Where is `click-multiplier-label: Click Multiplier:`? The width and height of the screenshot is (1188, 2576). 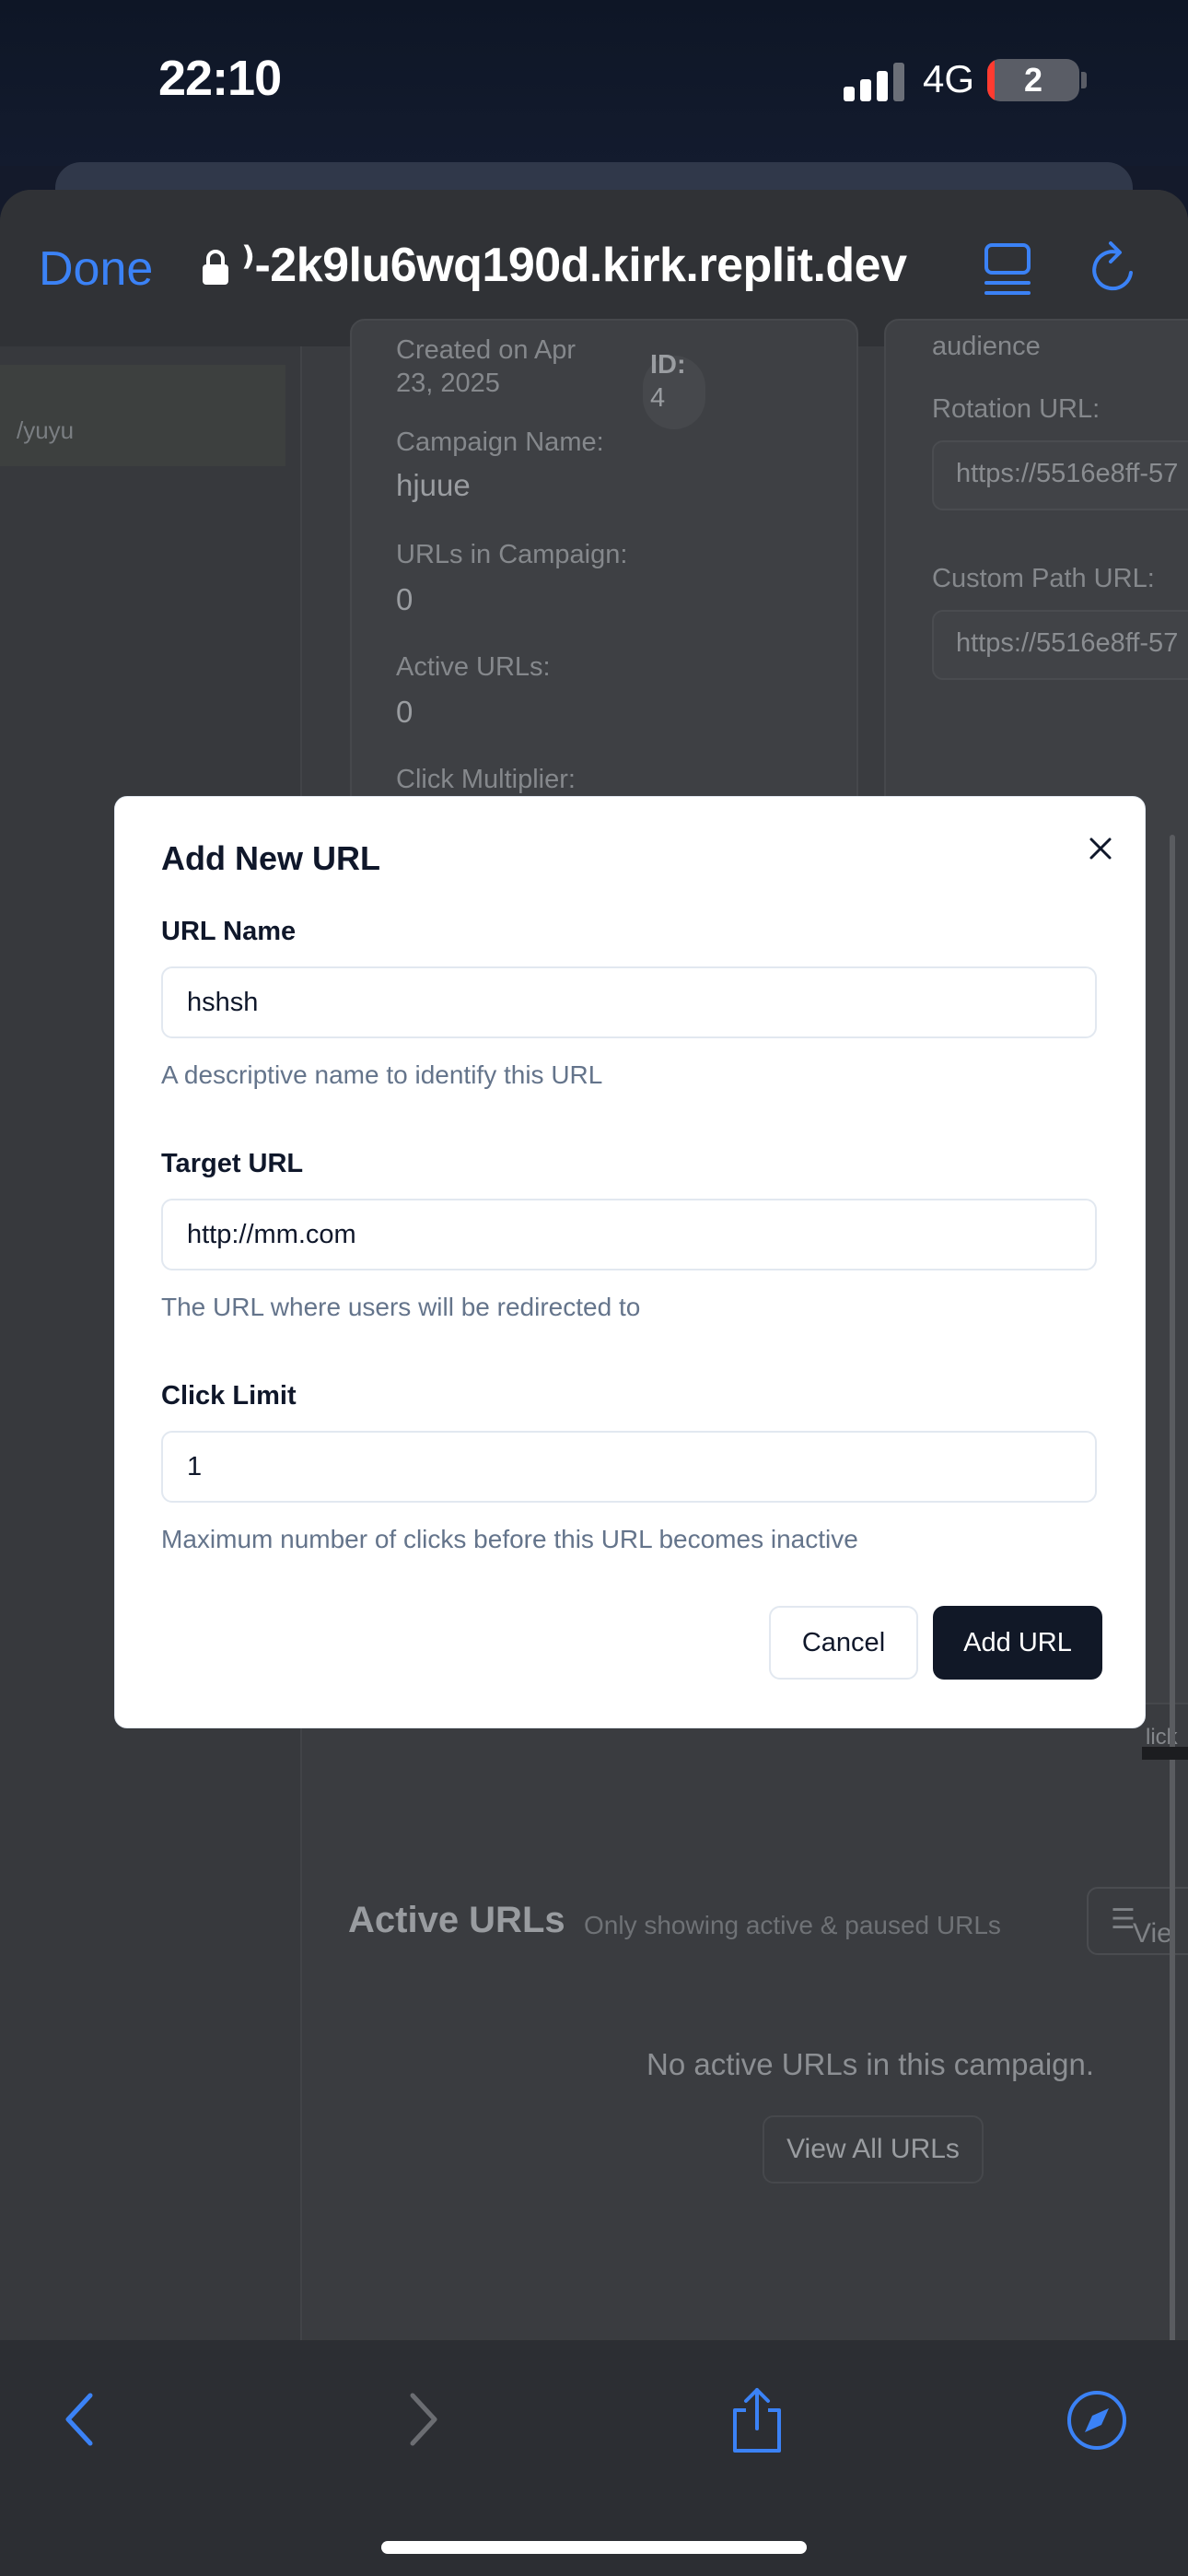 click-multiplier-label: Click Multiplier: is located at coordinates (486, 779).